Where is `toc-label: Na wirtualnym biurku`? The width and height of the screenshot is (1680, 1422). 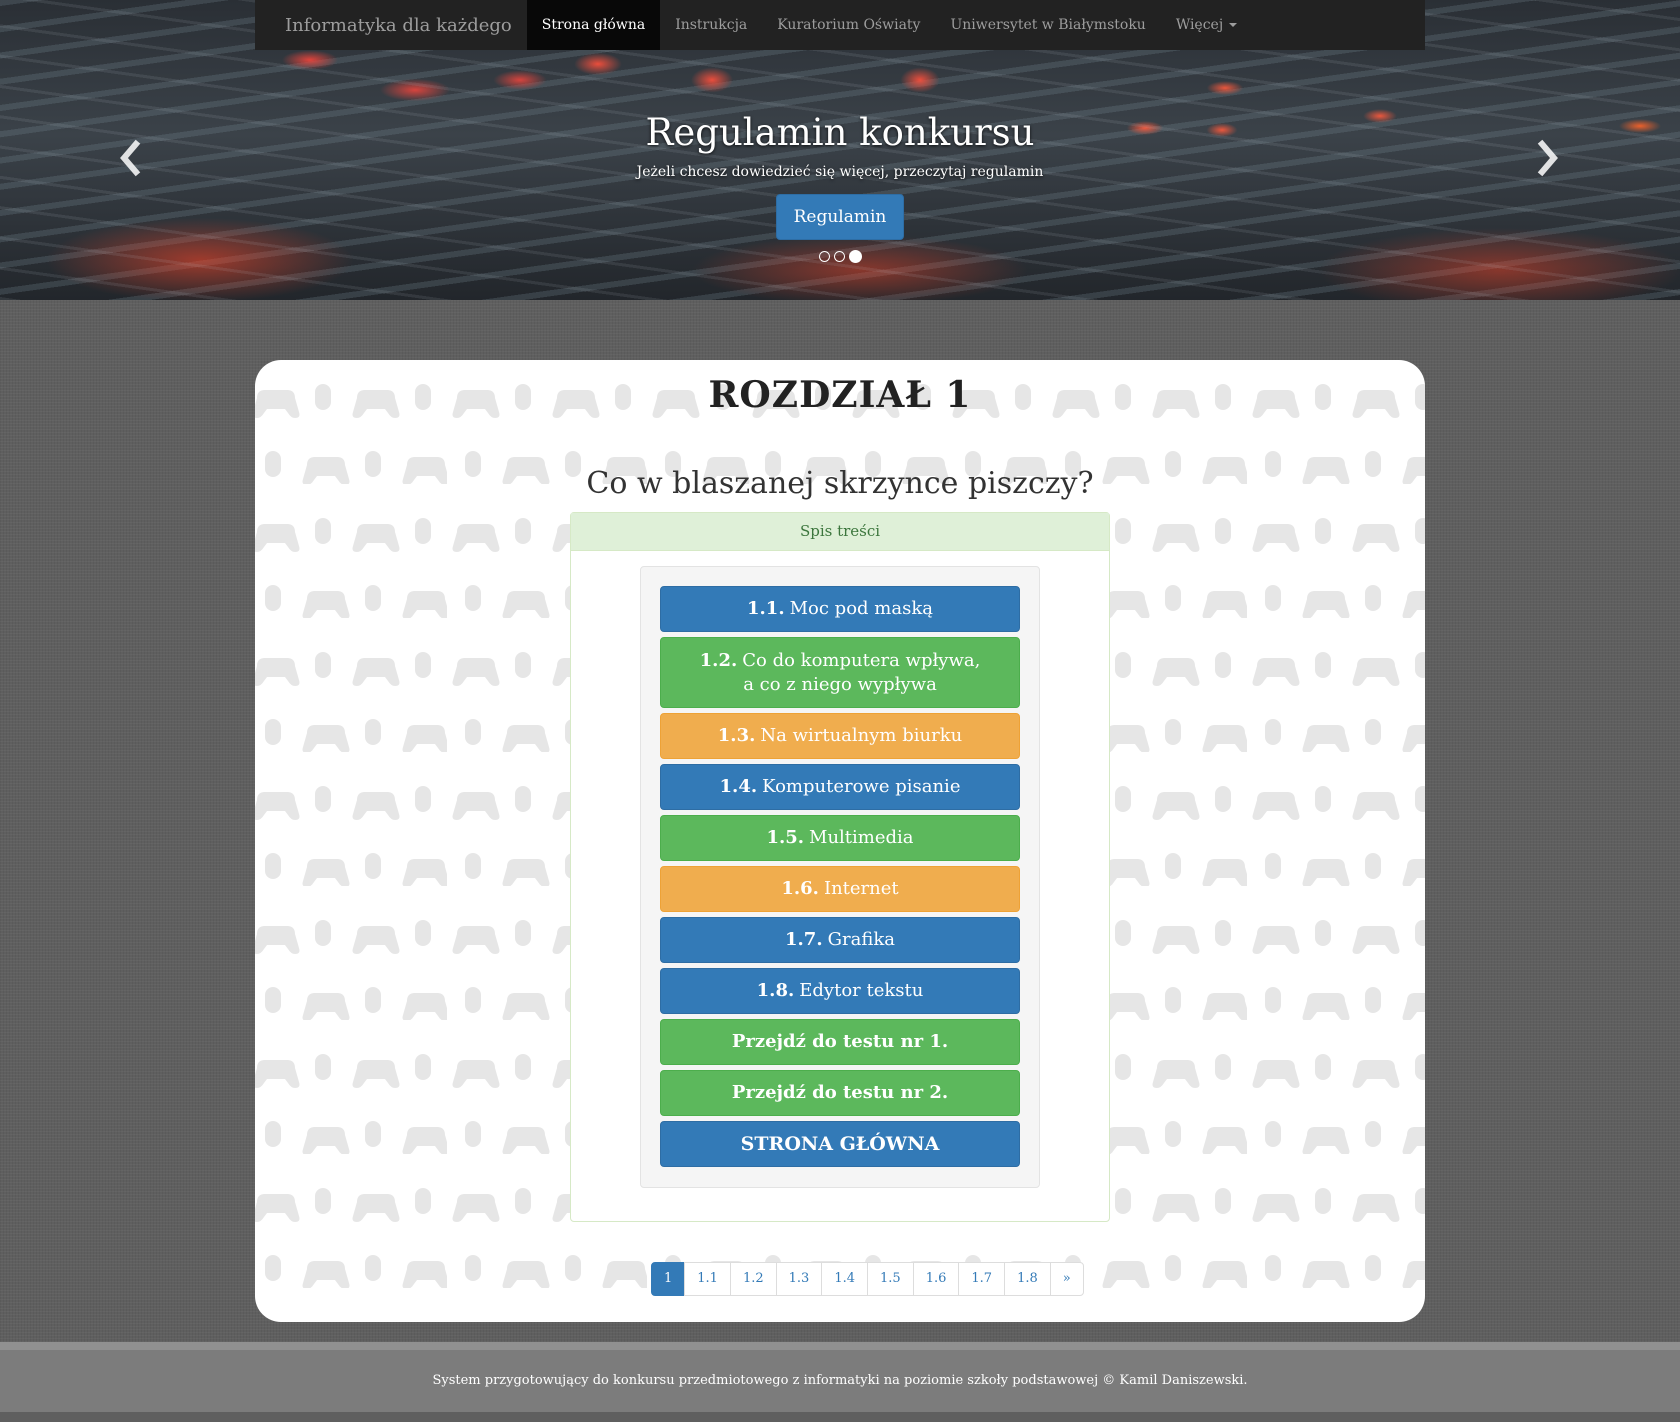 toc-label: Na wirtualnym biurku is located at coordinates (861, 735).